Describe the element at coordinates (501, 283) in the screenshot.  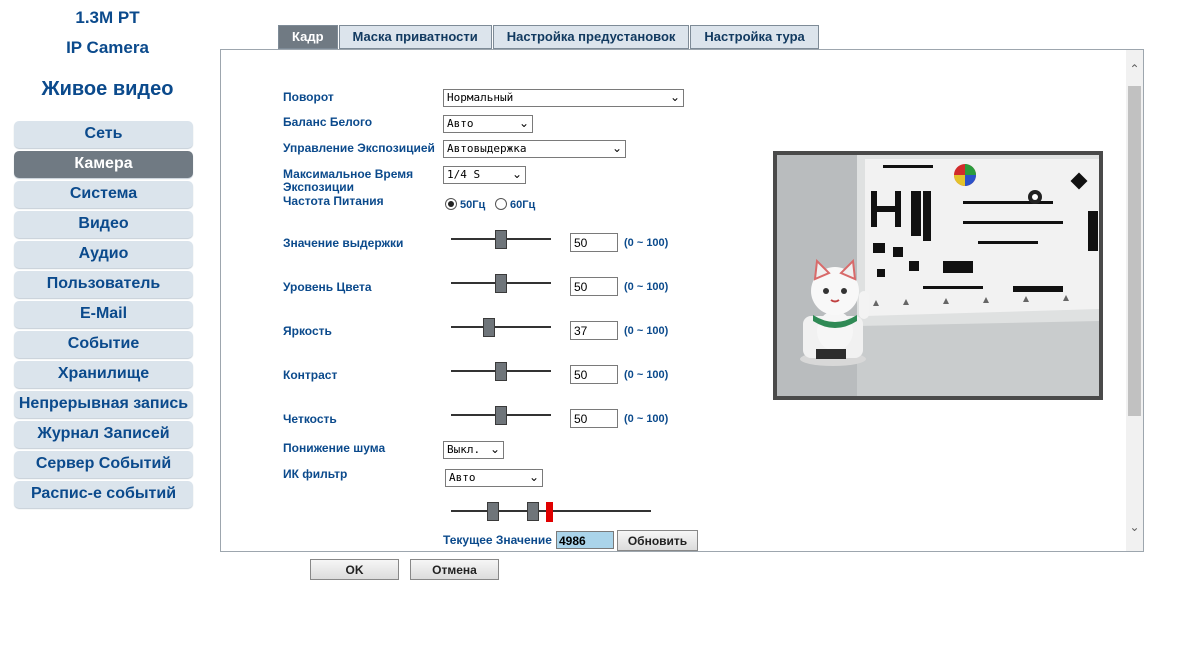
I see `color-level-slider-handle` at that location.